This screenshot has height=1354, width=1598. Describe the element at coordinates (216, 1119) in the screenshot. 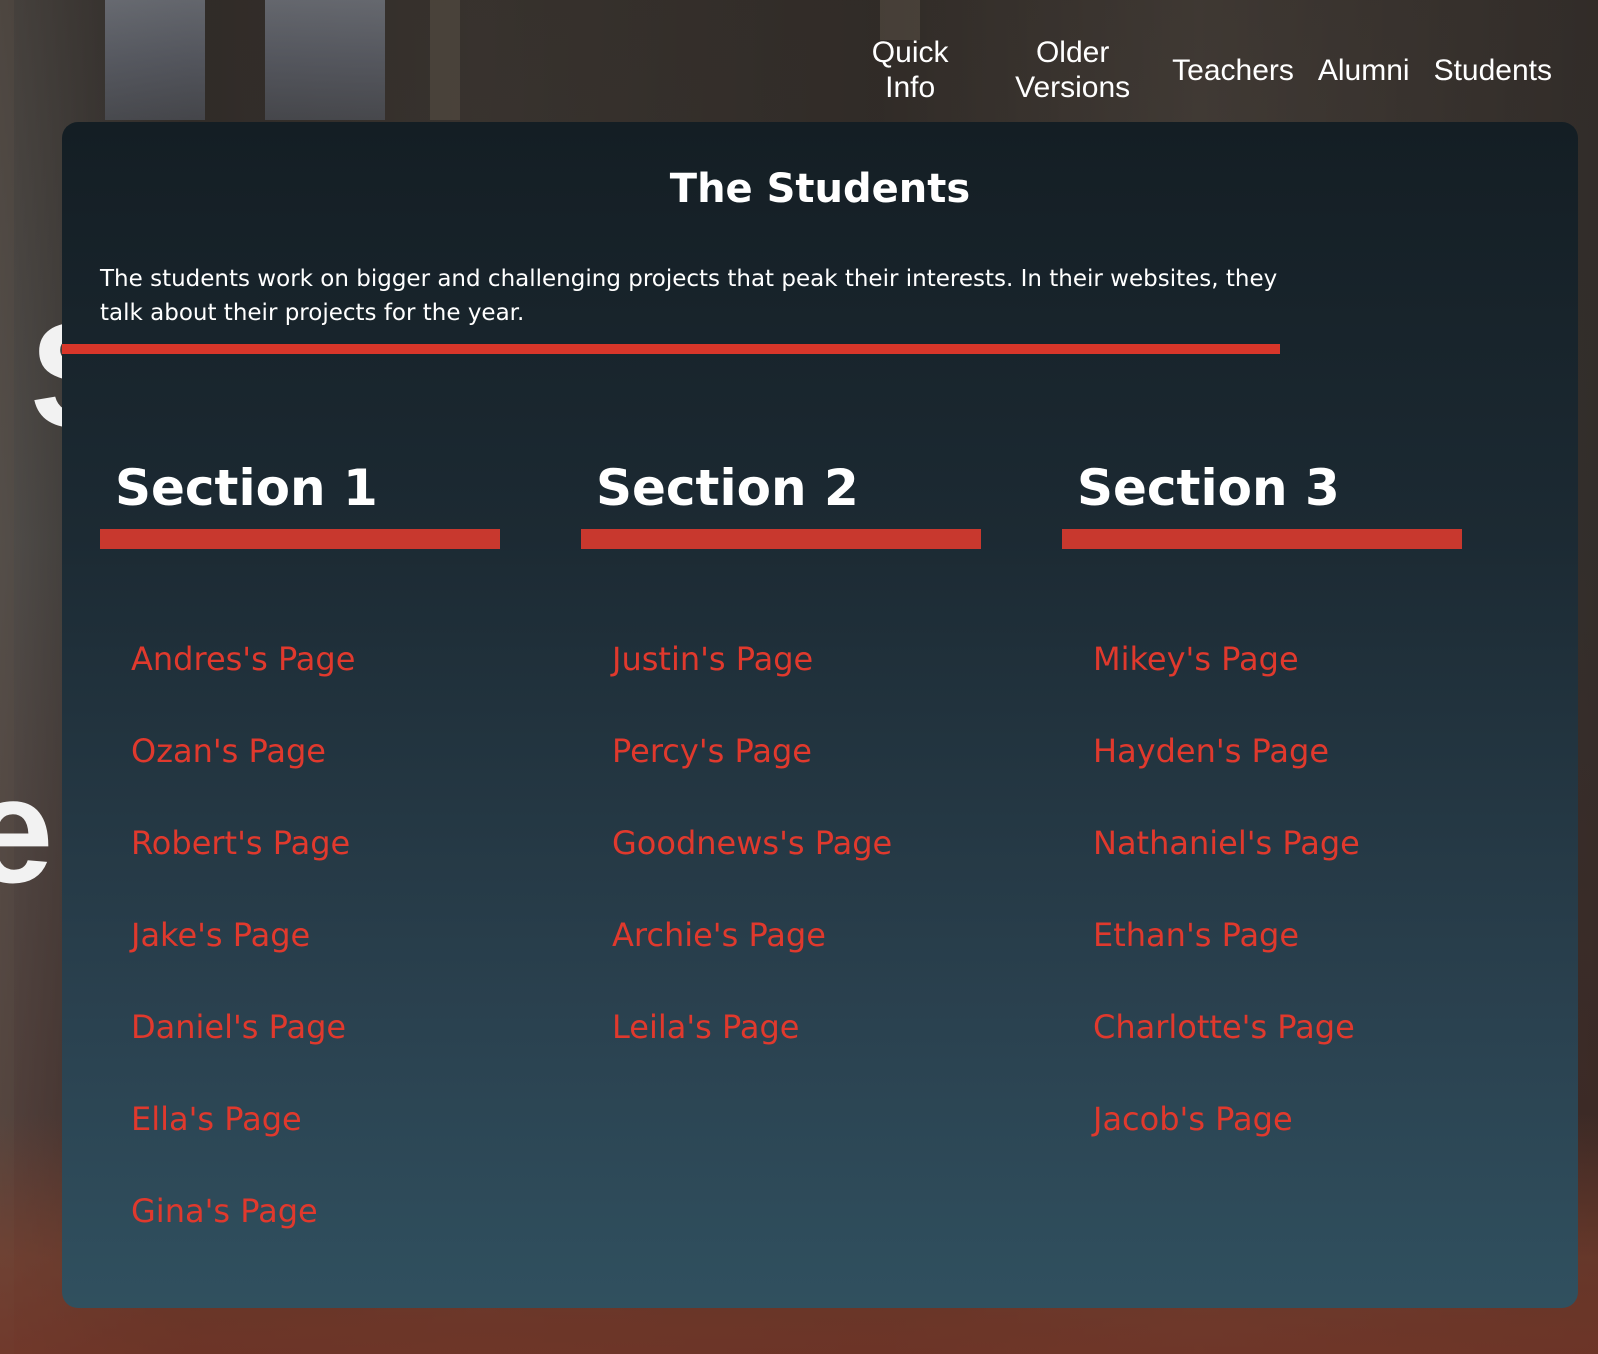

I see `student-page-link: Ella's Page` at that location.